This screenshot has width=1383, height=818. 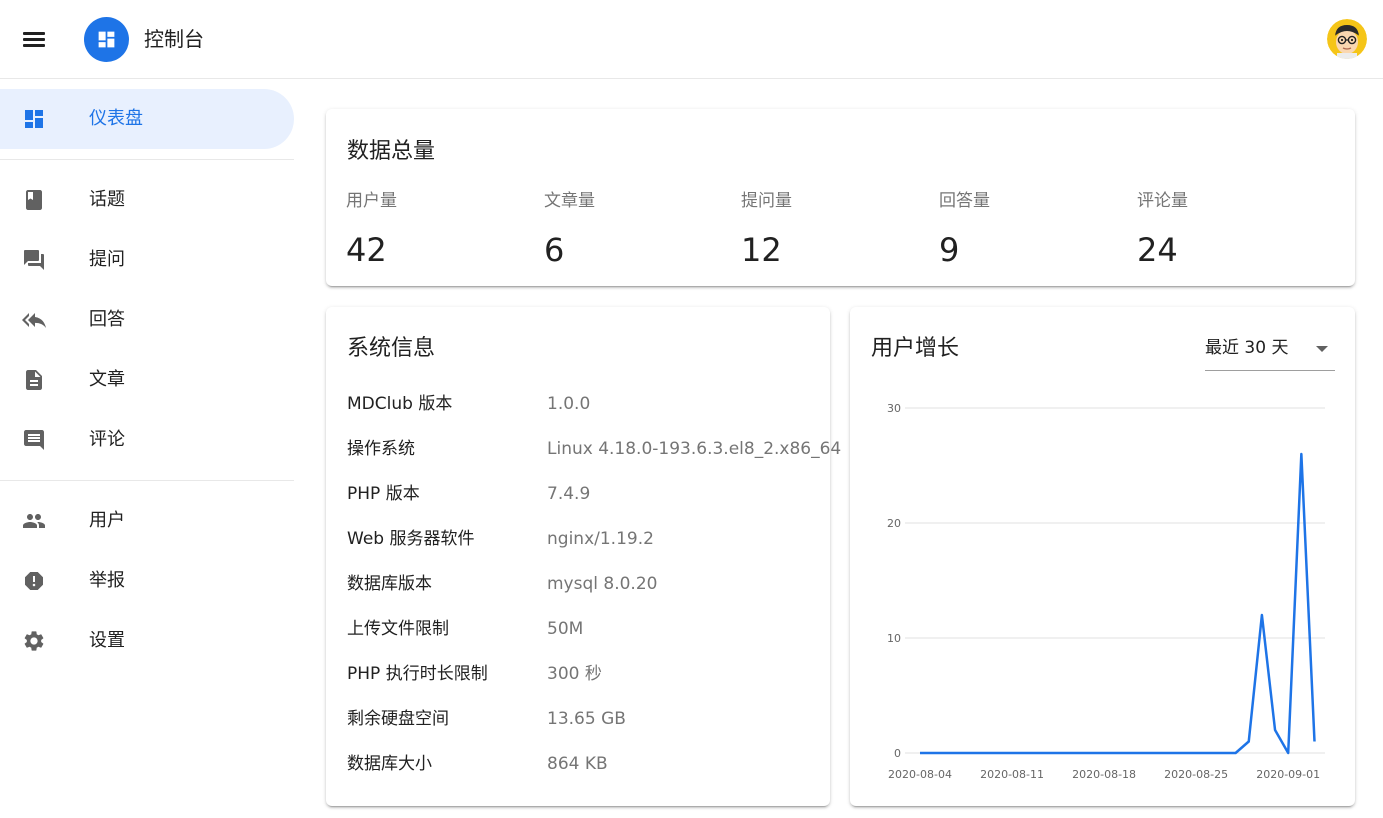 I want to click on info-value: Linux 4.18.0-193.6.3.el8_2.x86_64, so click(x=694, y=449).